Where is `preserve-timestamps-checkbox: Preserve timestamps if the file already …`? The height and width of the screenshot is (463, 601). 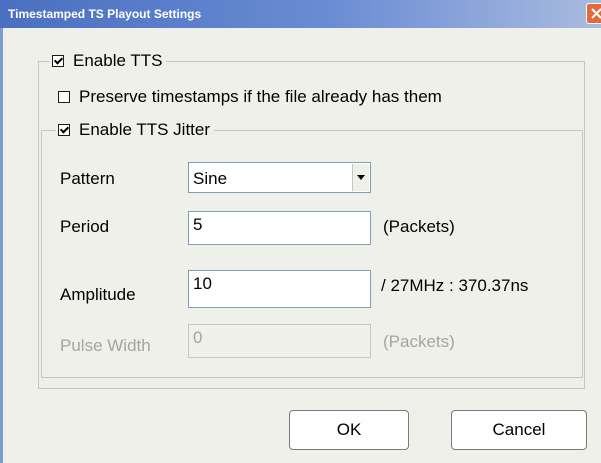
preserve-timestamps-checkbox: Preserve timestamps if the file already … is located at coordinates (251, 97).